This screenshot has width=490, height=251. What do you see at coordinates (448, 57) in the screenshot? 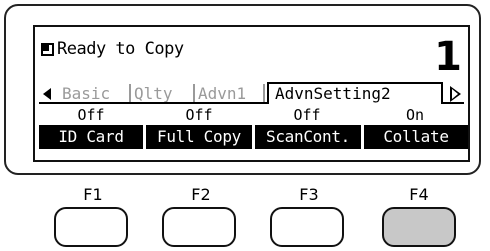
I see `copy-count: 1` at bounding box center [448, 57].